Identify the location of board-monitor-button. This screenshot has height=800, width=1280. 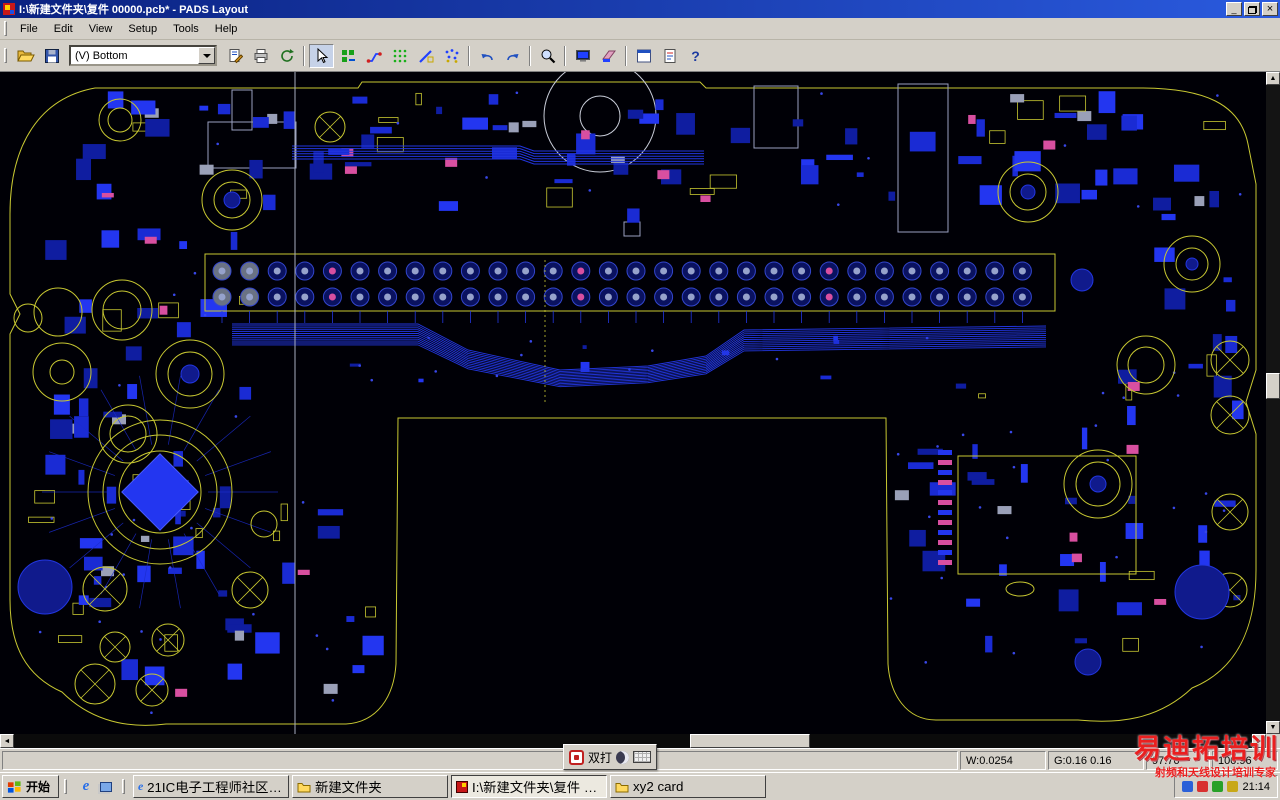
(582, 56).